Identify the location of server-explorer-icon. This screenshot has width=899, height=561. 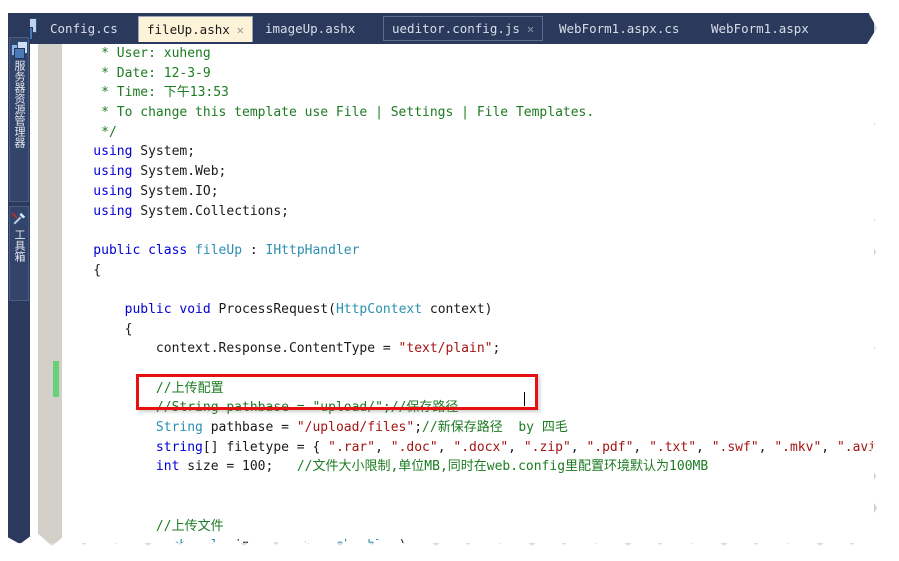
(19, 50).